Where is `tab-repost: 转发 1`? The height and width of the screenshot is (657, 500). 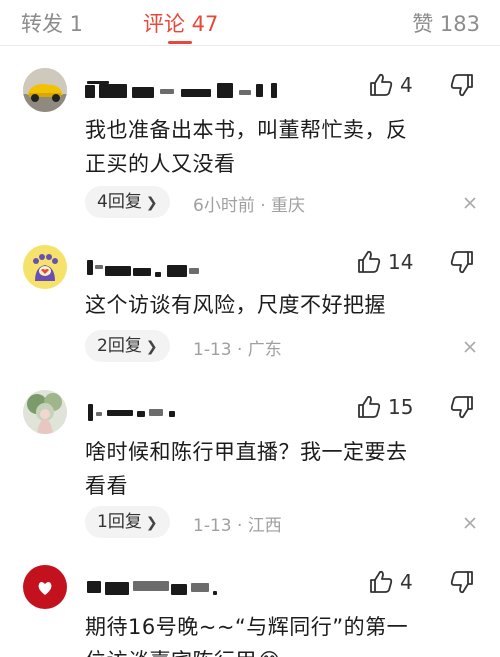
tab-repost: 转发 1 is located at coordinates (52, 23).